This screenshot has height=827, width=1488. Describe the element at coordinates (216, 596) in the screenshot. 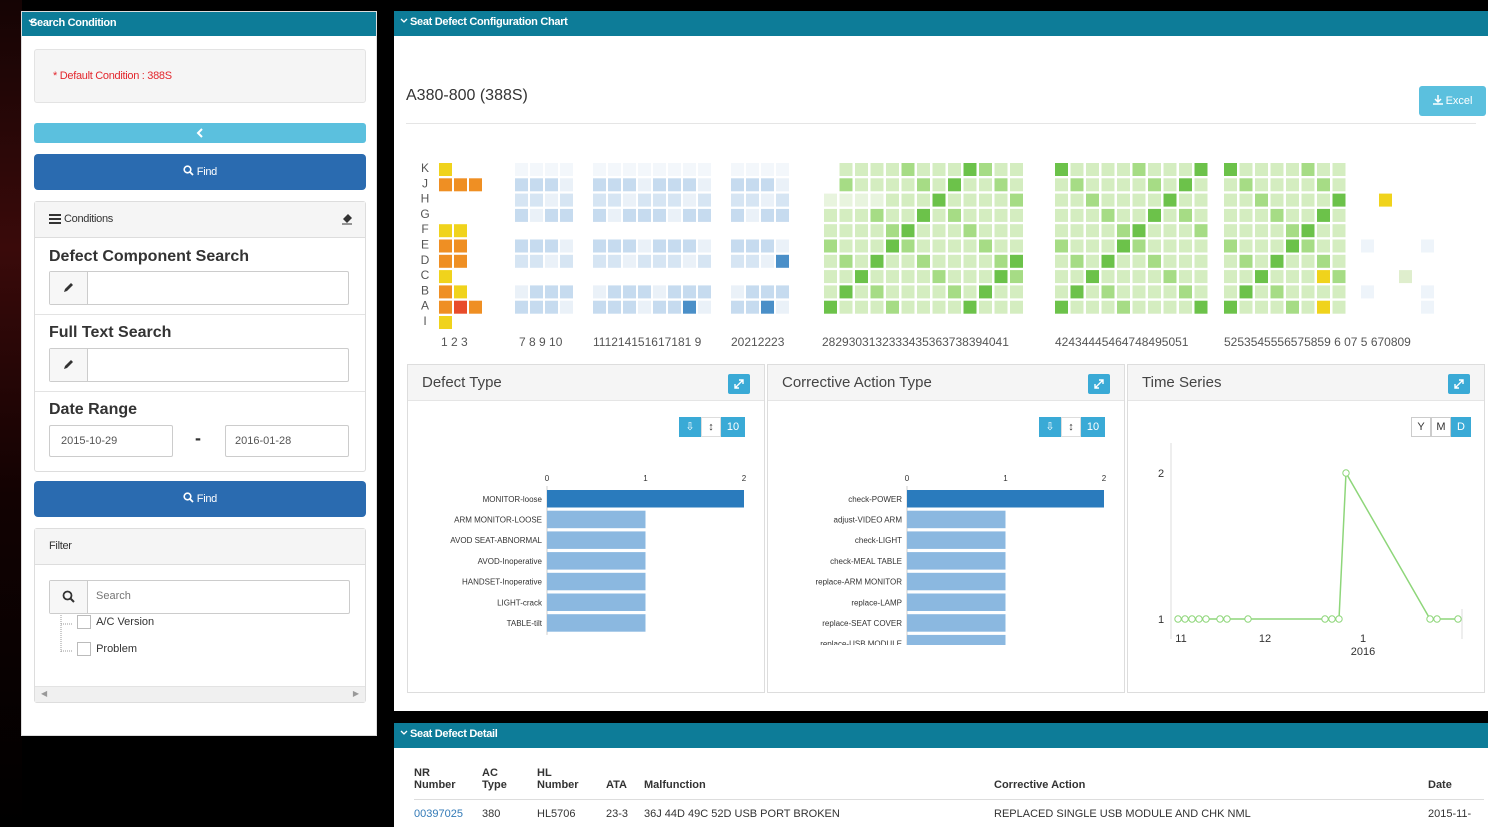

I see `filter-search-input` at that location.